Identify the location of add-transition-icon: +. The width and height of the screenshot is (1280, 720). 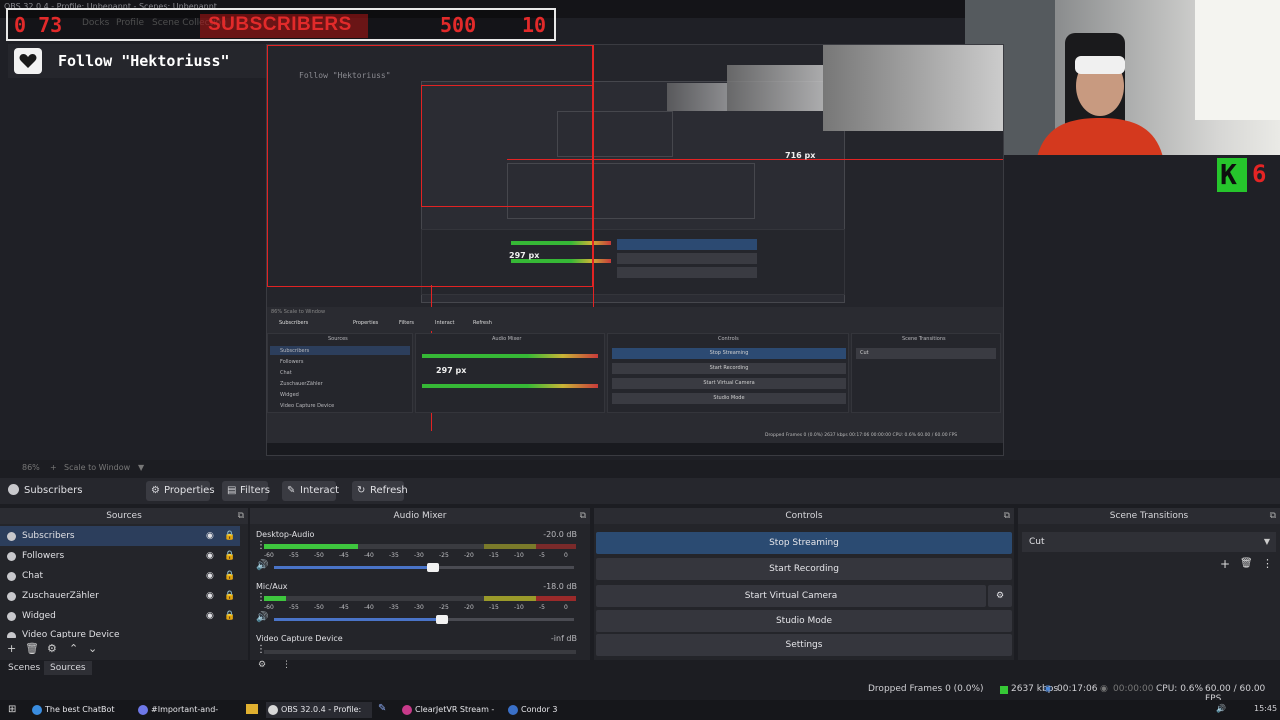
(1225, 564).